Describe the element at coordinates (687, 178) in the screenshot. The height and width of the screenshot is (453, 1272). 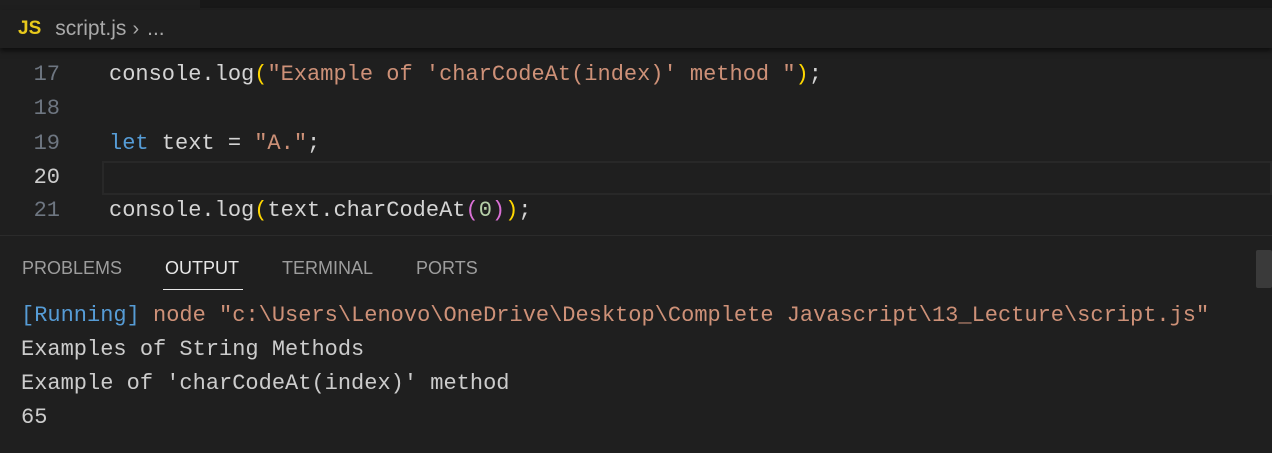
I see `current-line-highlight` at that location.